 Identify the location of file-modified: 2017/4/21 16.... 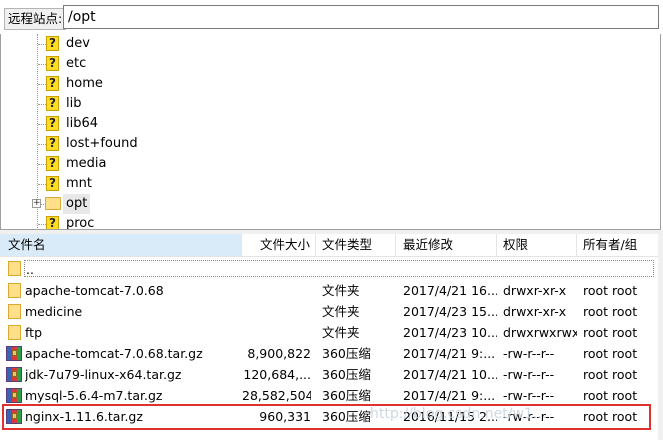
(450, 290).